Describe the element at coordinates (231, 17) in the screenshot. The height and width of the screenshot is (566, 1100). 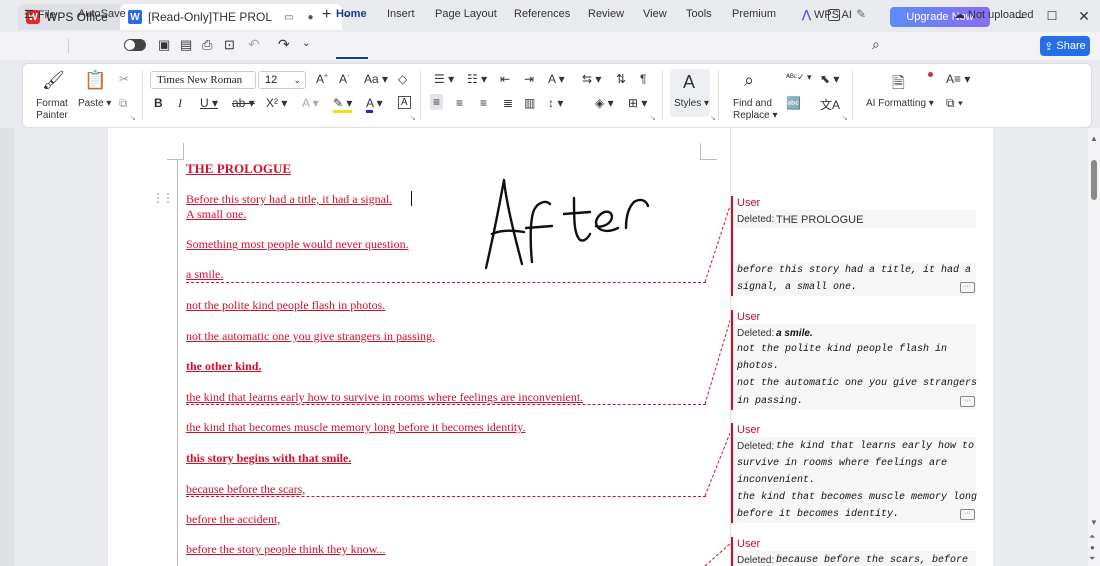
I see `tab-document: W [Read-Only]THE PROLOGUE ▭ ●` at that location.